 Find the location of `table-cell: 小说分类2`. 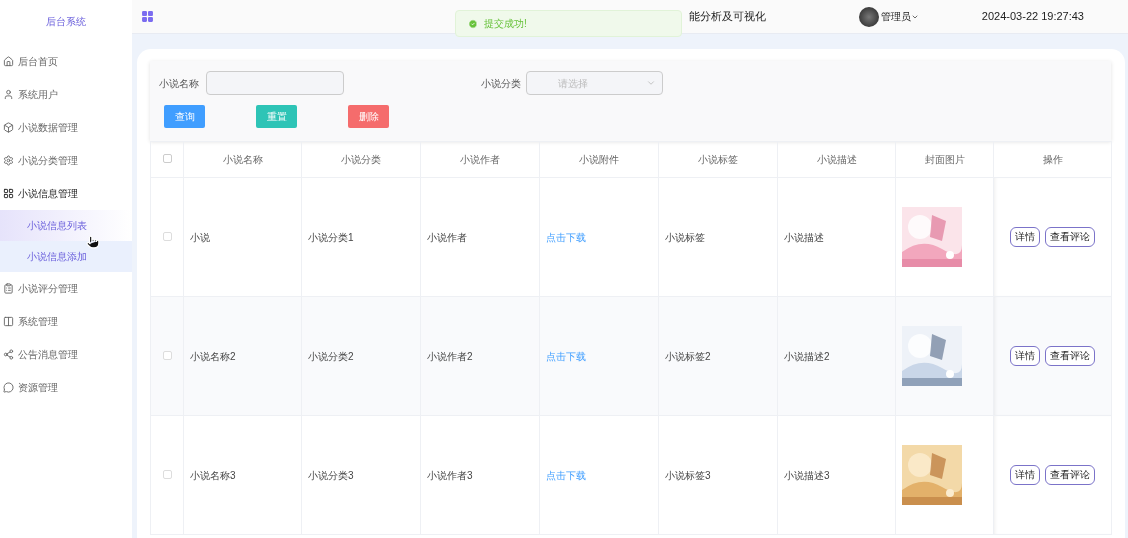

table-cell: 小说分类2 is located at coordinates (331, 356).